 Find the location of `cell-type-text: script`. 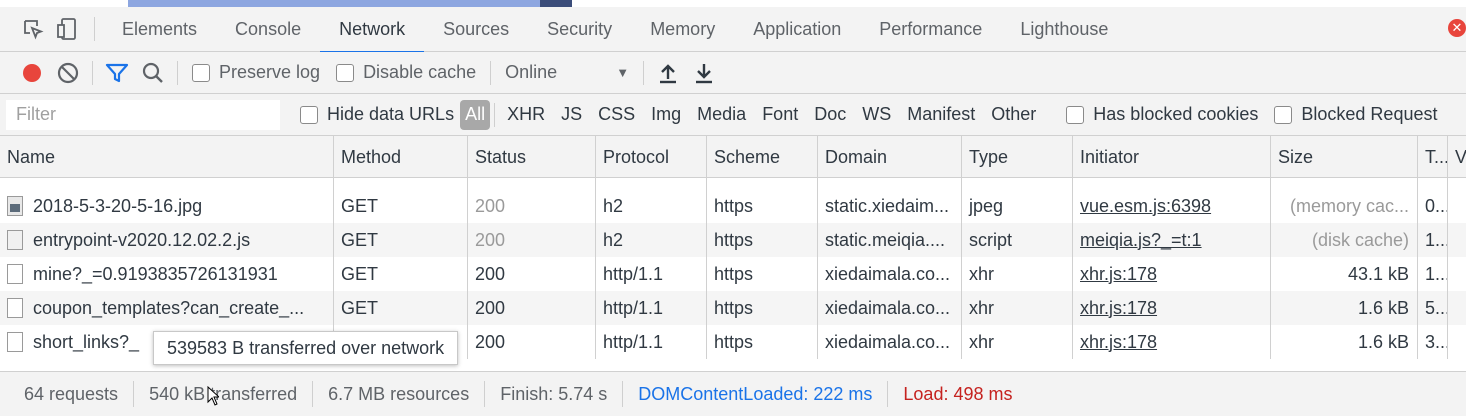

cell-type-text: script is located at coordinates (991, 239).